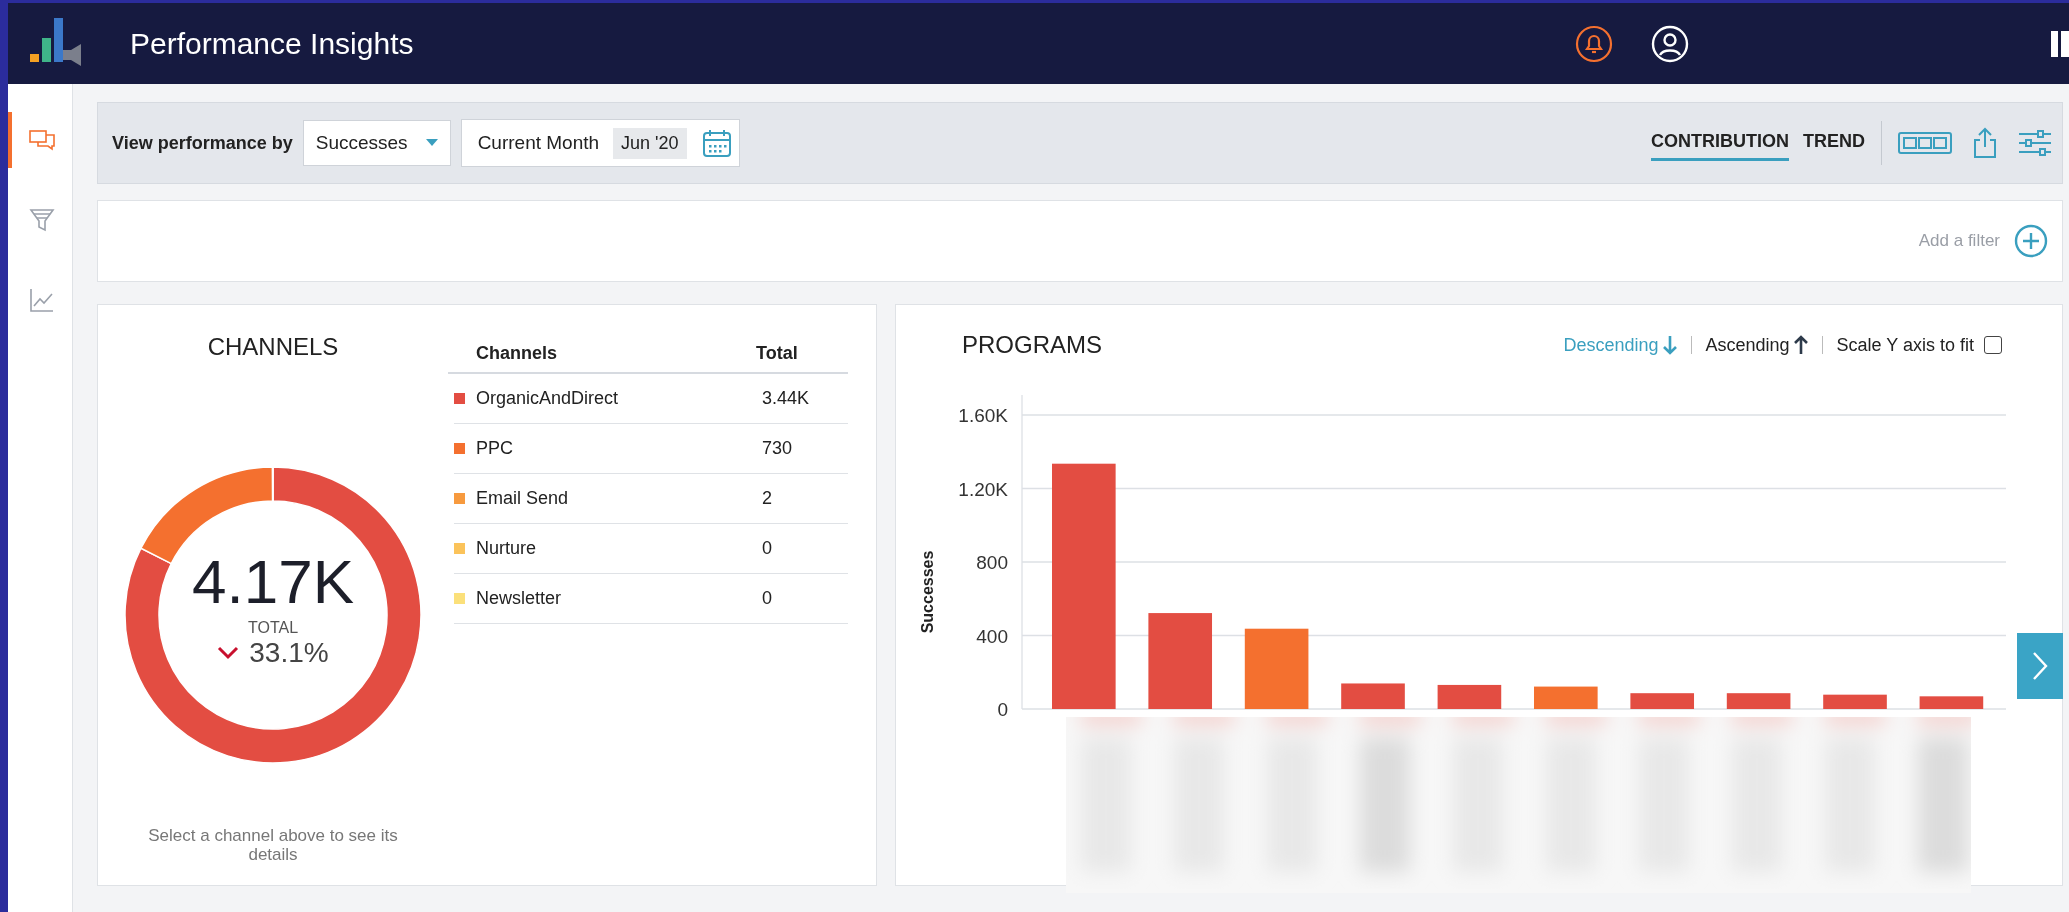  What do you see at coordinates (273, 627) in the screenshot?
I see `total-label: TOTAL` at bounding box center [273, 627].